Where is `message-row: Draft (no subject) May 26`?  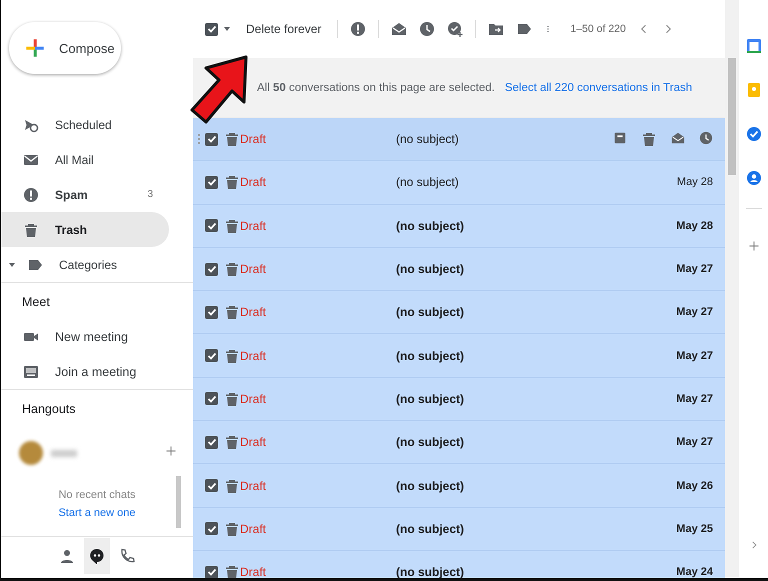
message-row: Draft (no subject) May 26 is located at coordinates (459, 486).